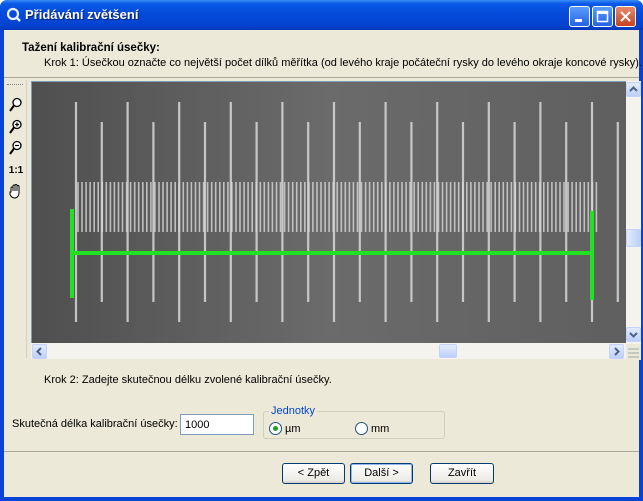  I want to click on arrow-left-icon, so click(39, 351).